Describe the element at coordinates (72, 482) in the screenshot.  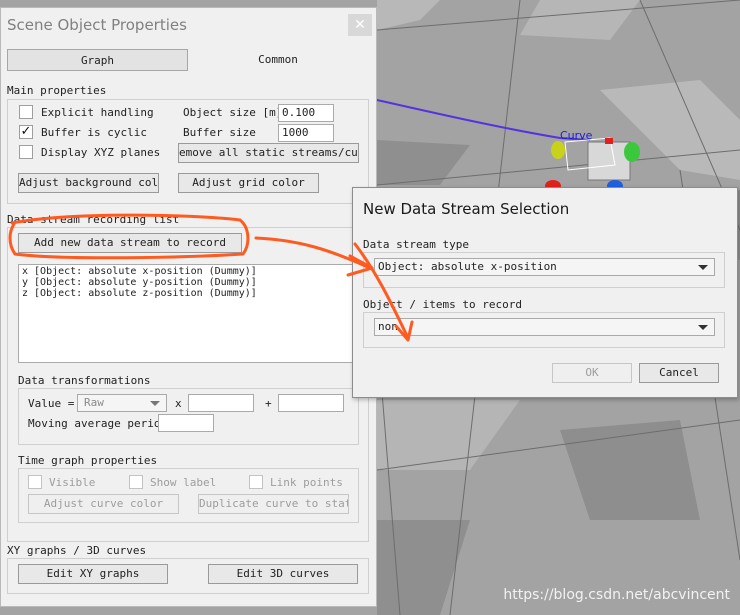
I see `visible-label: Visible` at that location.